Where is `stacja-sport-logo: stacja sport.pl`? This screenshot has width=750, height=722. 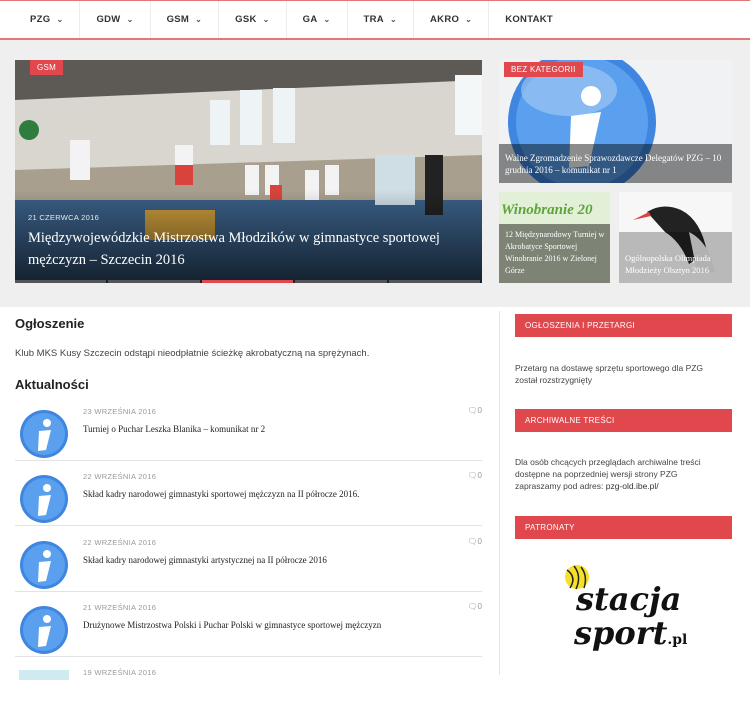
stacja-sport-logo: stacja sport.pl is located at coordinates (625, 615).